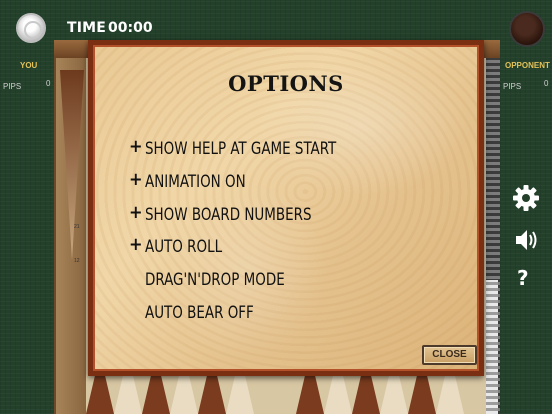 The height and width of the screenshot is (414, 552). I want to click on player-pips-value: 0, so click(48, 83).